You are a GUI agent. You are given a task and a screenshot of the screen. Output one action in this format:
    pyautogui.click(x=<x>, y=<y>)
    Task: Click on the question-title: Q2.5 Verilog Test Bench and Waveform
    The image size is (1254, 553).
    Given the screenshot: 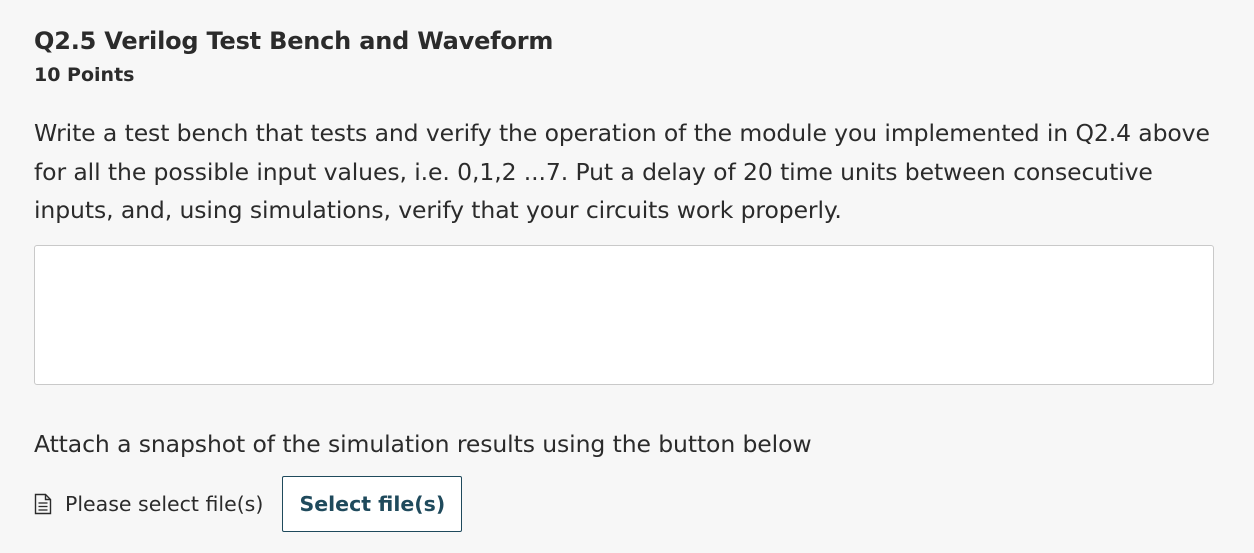 What is the action you would take?
    pyautogui.click(x=294, y=41)
    